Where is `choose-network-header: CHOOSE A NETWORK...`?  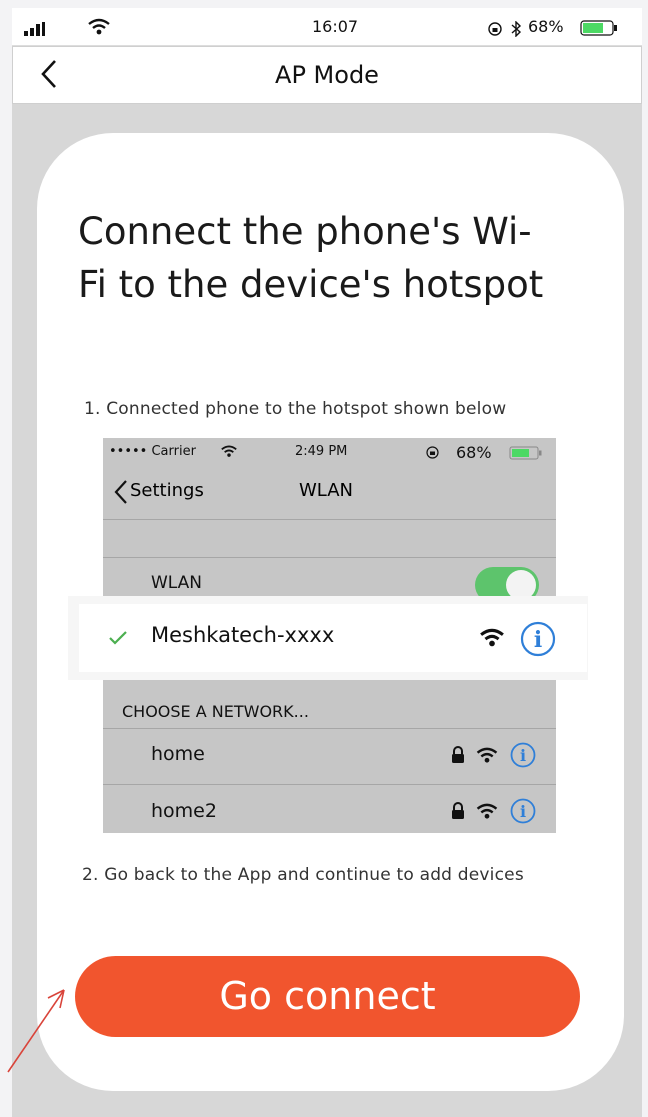 choose-network-header: CHOOSE A NETWORK... is located at coordinates (215, 711).